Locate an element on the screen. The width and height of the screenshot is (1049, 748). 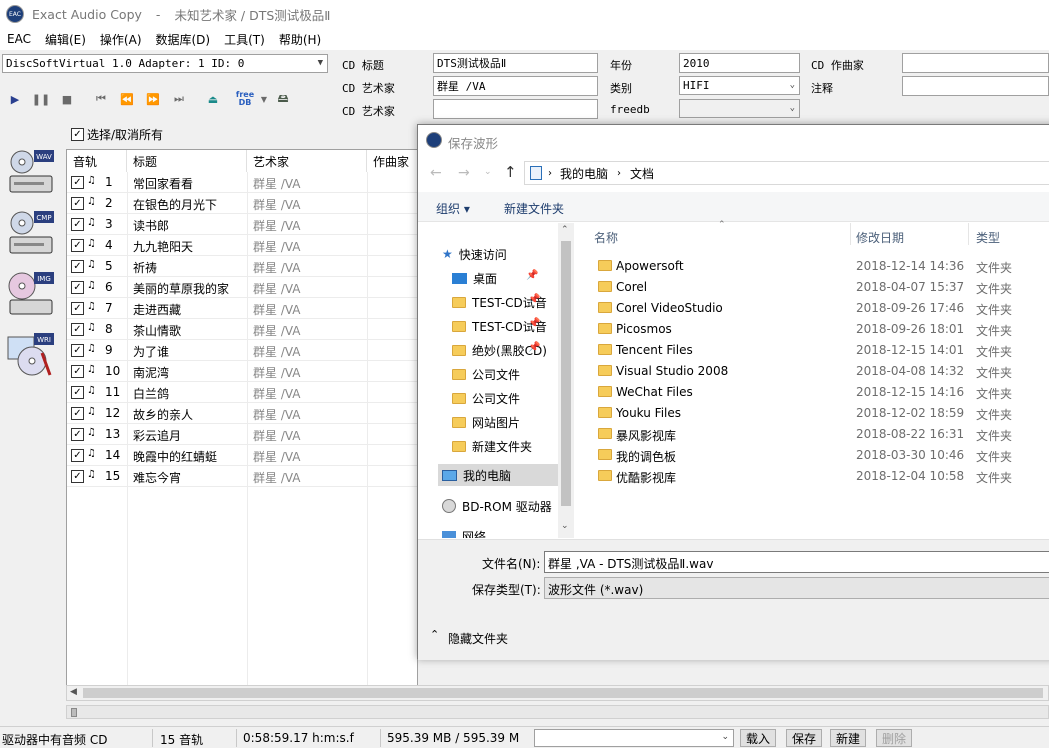
menu-edit: 编辑(E) is located at coordinates (65, 39).